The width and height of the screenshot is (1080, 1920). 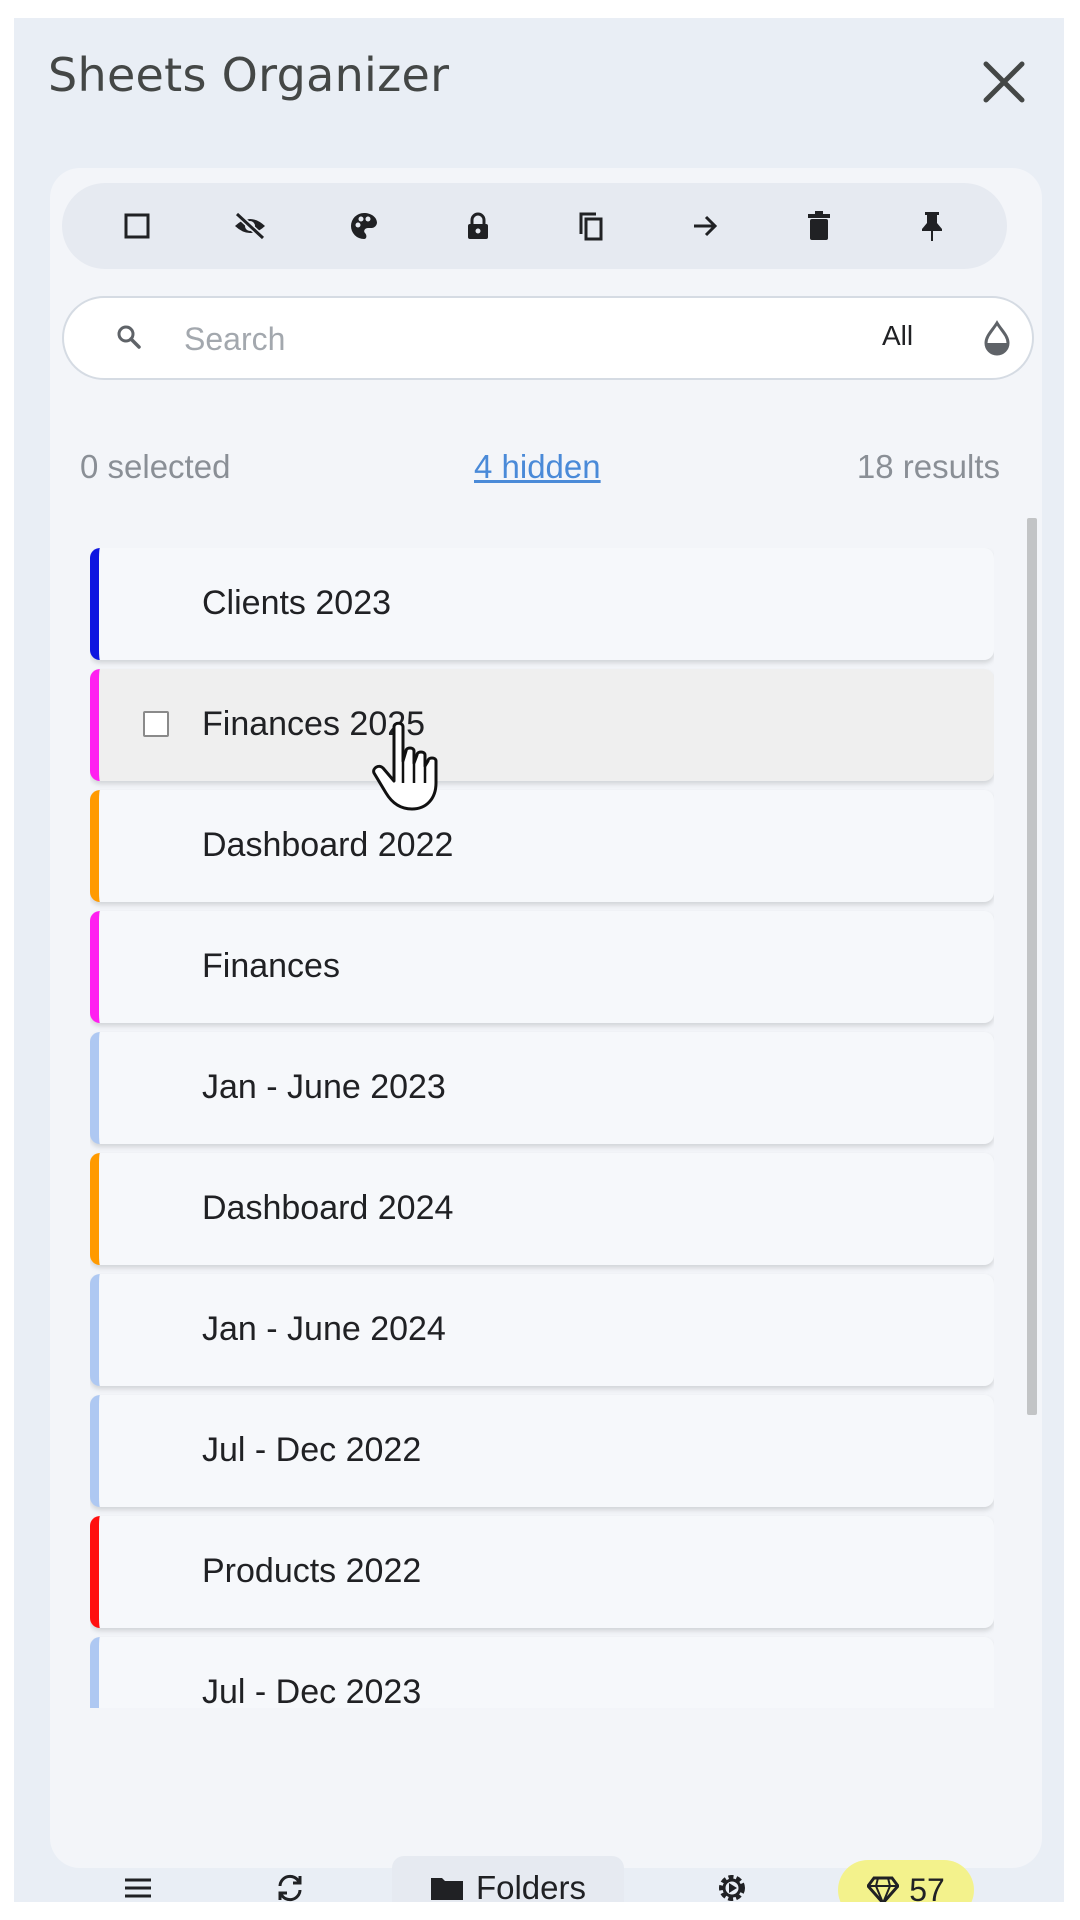 I want to click on diamond-icon, so click(x=883, y=1889).